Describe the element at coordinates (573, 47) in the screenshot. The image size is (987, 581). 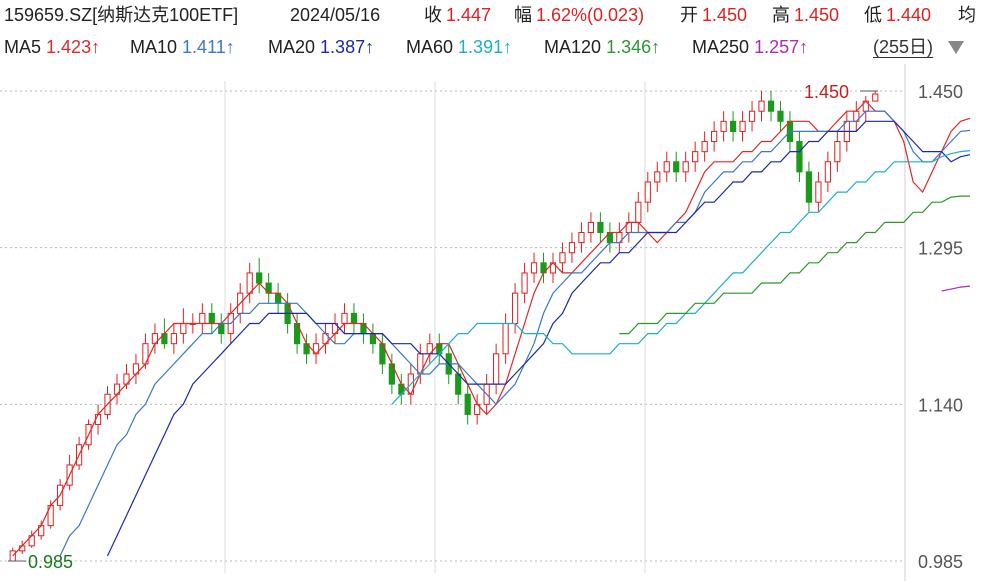
I see `ma120-label: MA120` at that location.